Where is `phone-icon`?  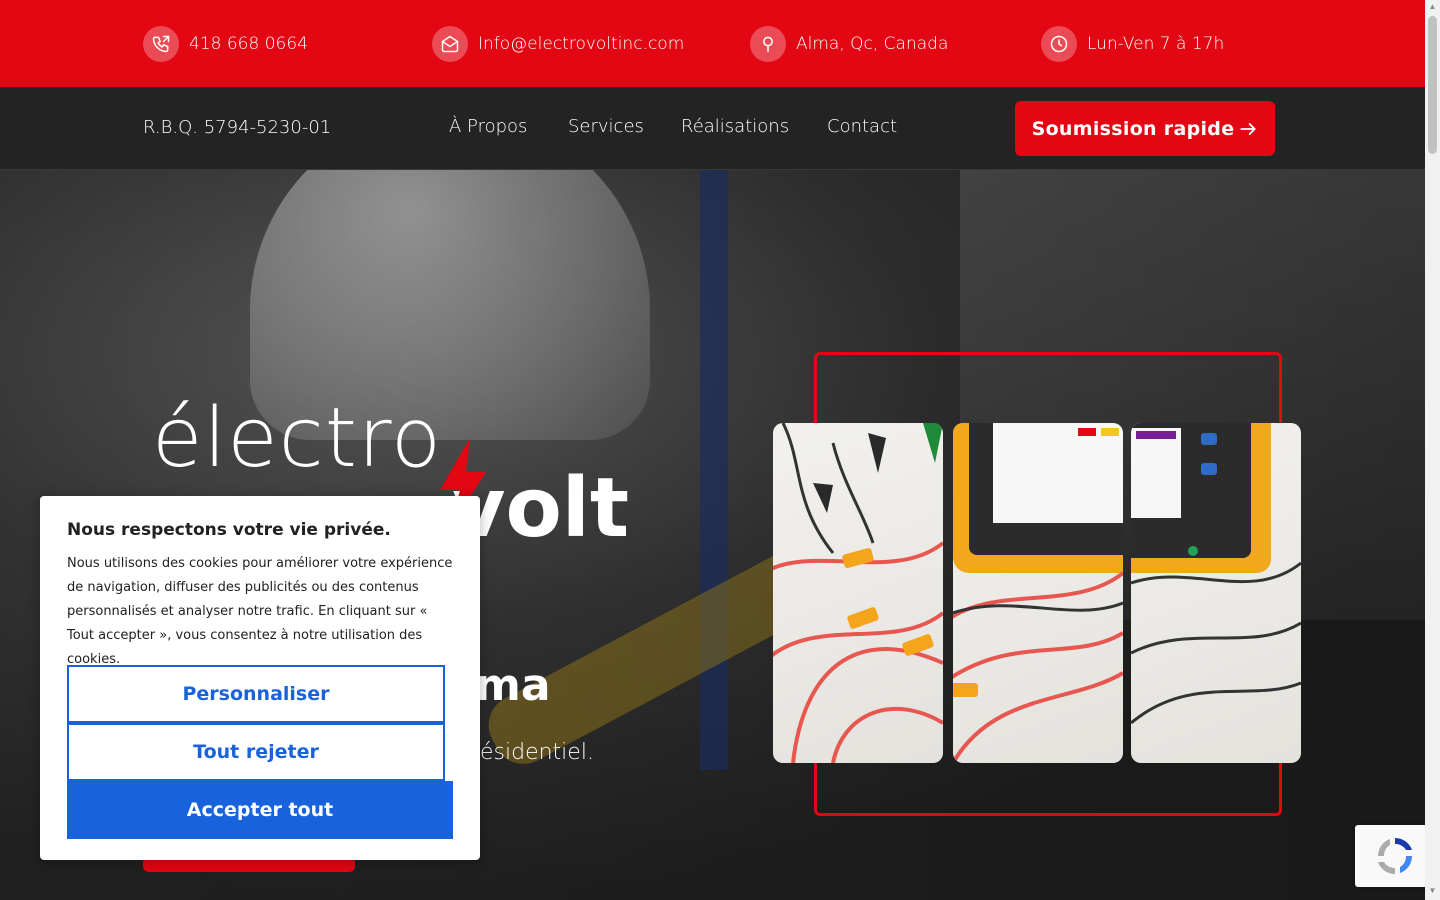 phone-icon is located at coordinates (161, 44).